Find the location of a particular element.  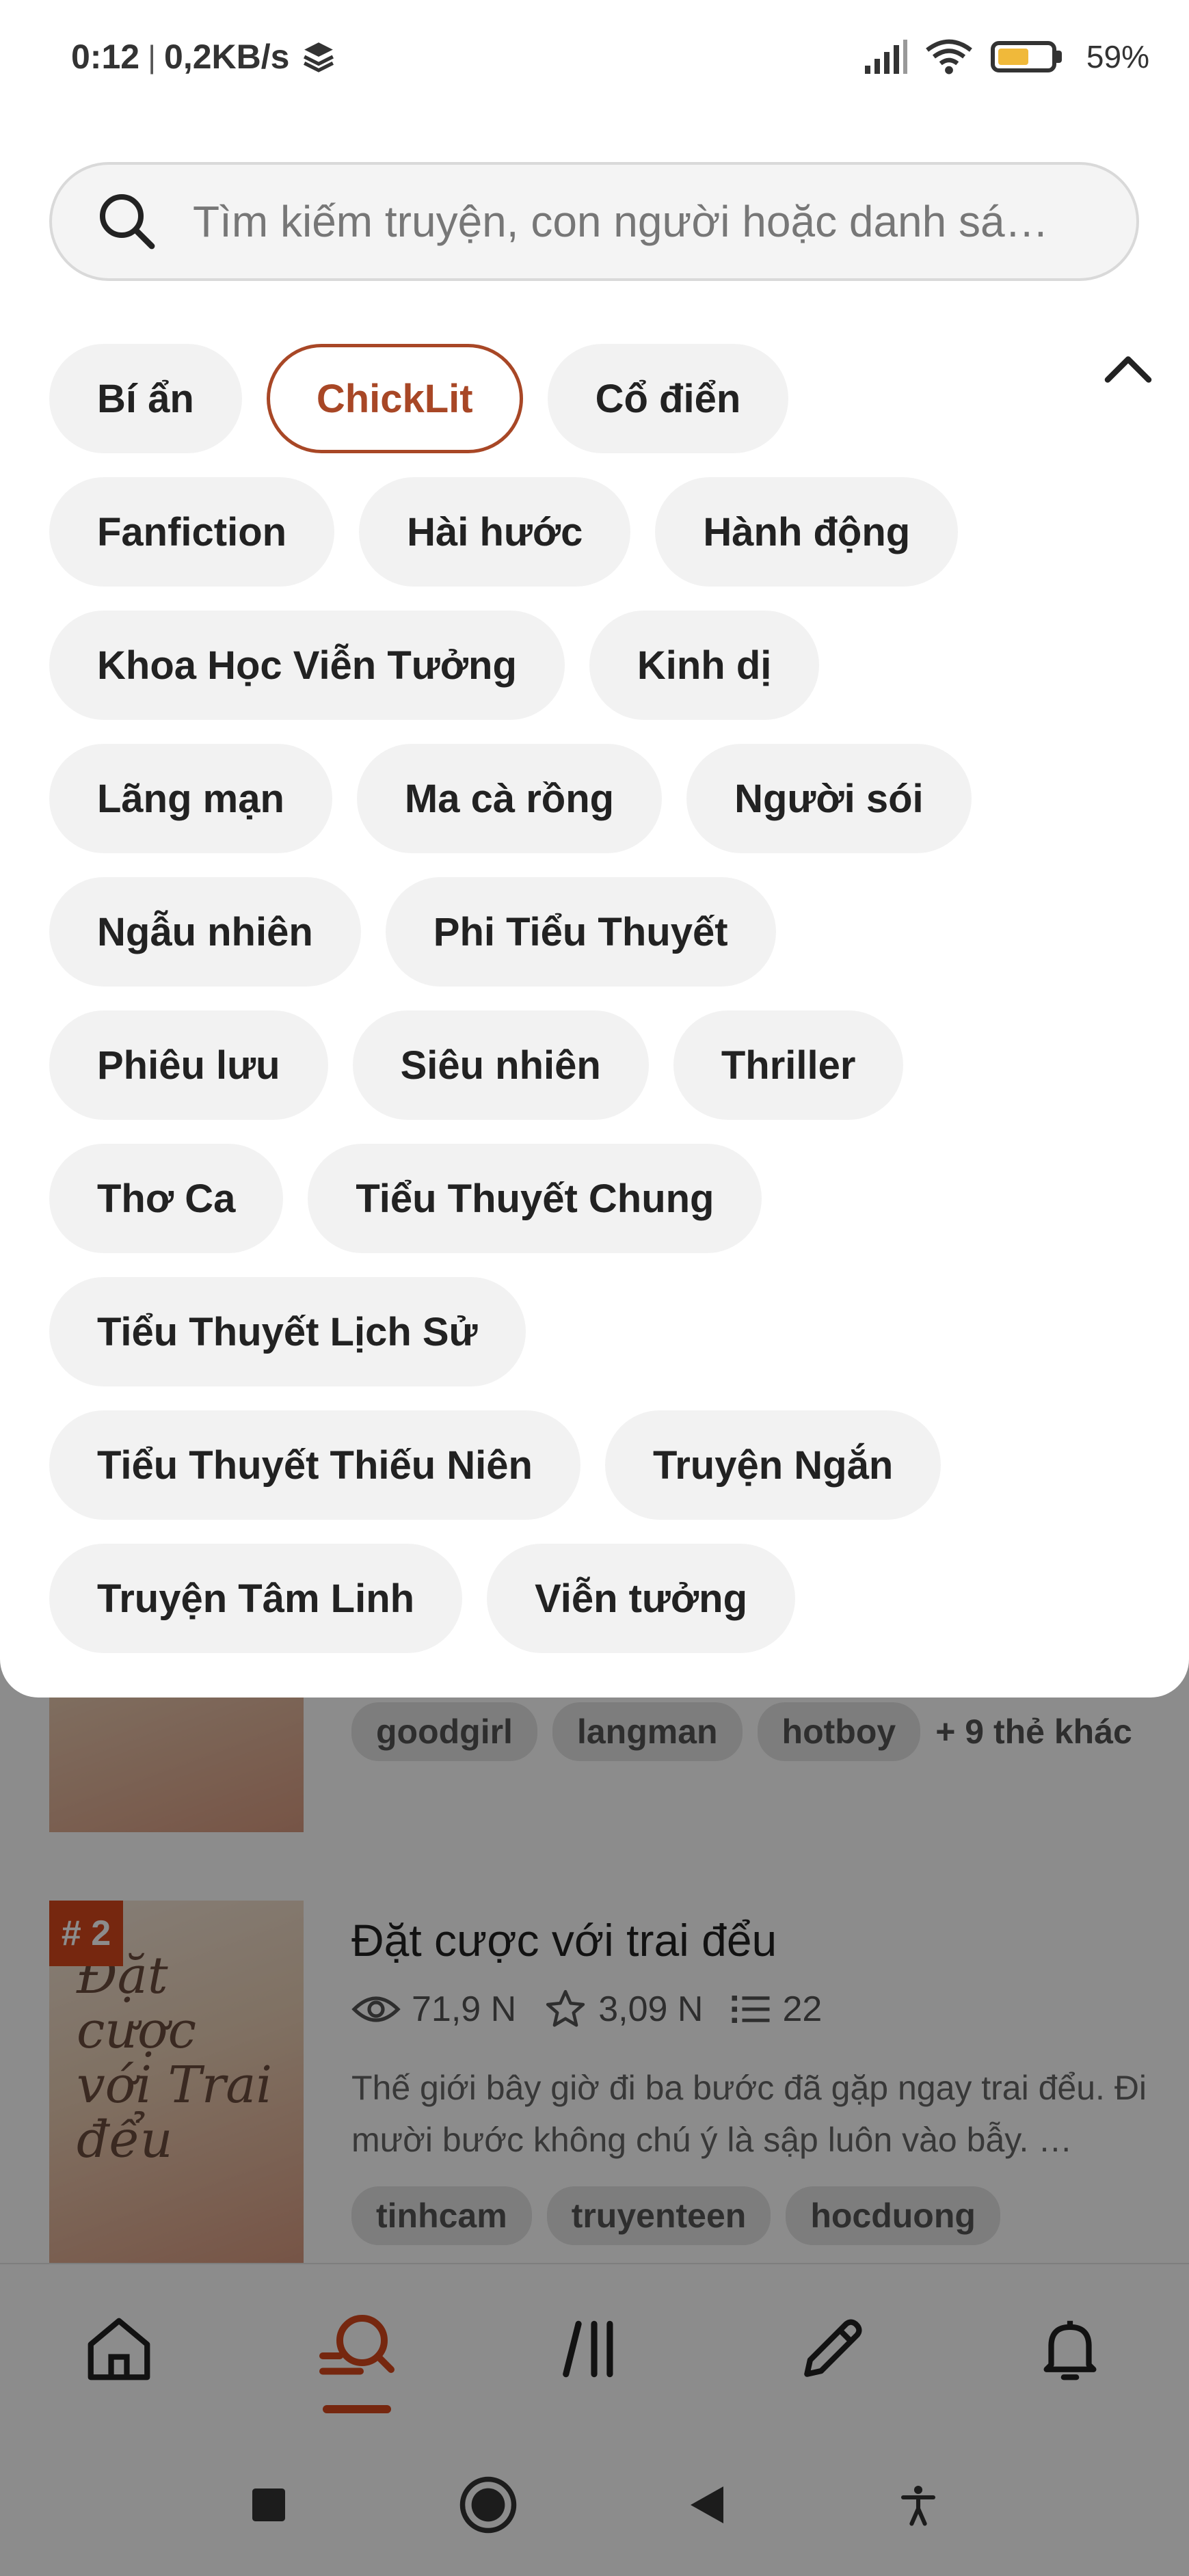

chevron-up-icon is located at coordinates (1128, 368).